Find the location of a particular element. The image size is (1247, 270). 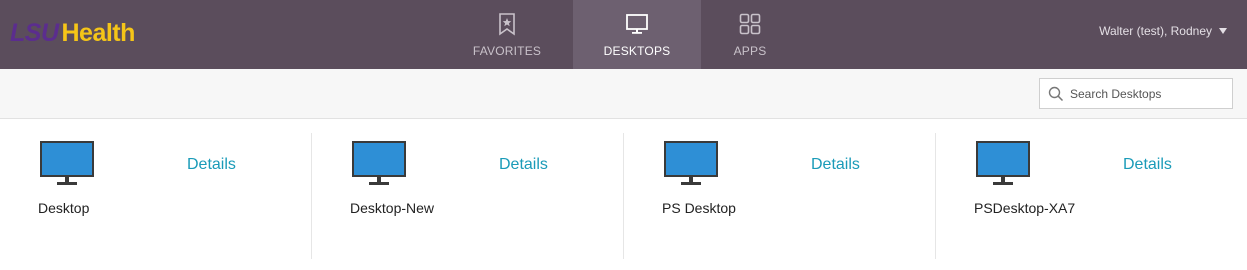

search-box is located at coordinates (1136, 93).